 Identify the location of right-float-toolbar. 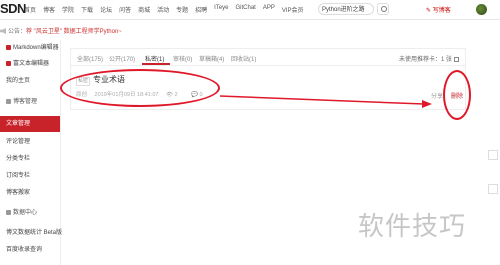
(494, 132).